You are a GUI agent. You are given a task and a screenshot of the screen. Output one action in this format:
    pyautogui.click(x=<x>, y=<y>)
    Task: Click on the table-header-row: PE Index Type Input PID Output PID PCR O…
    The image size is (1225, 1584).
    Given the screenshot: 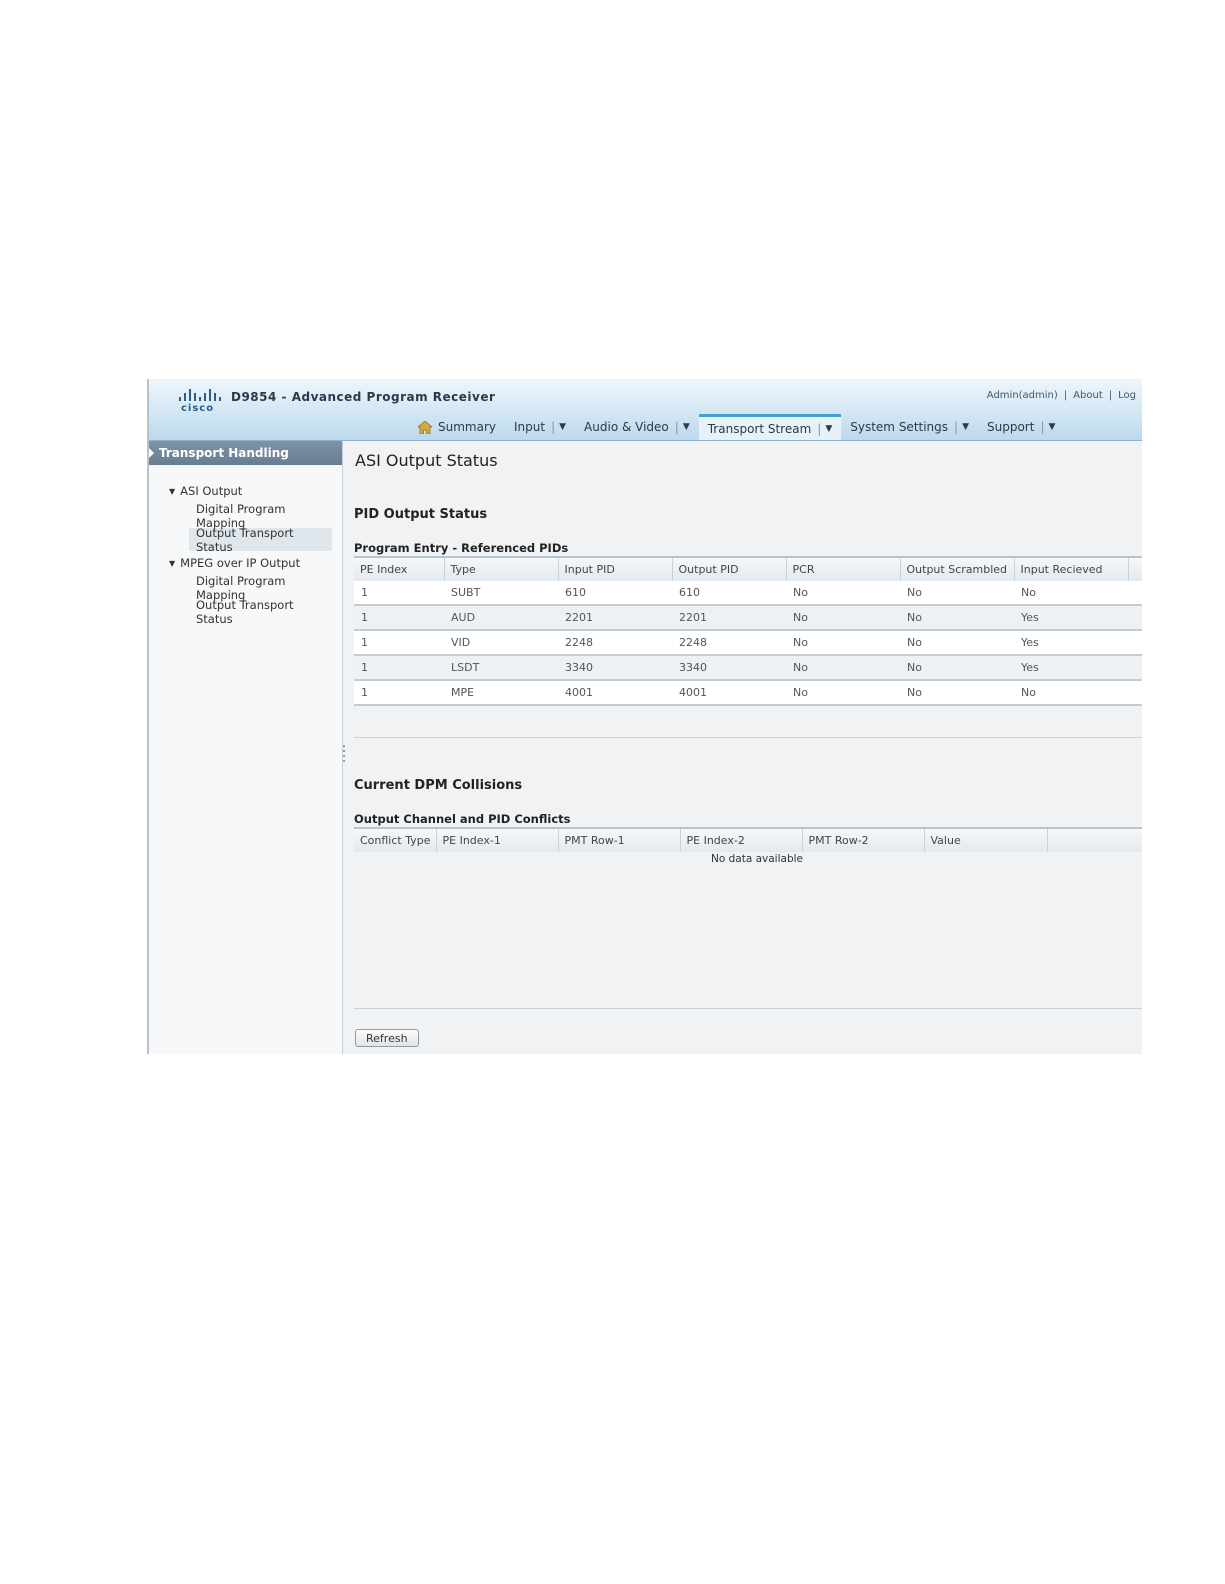 What is the action you would take?
    pyautogui.click(x=748, y=568)
    